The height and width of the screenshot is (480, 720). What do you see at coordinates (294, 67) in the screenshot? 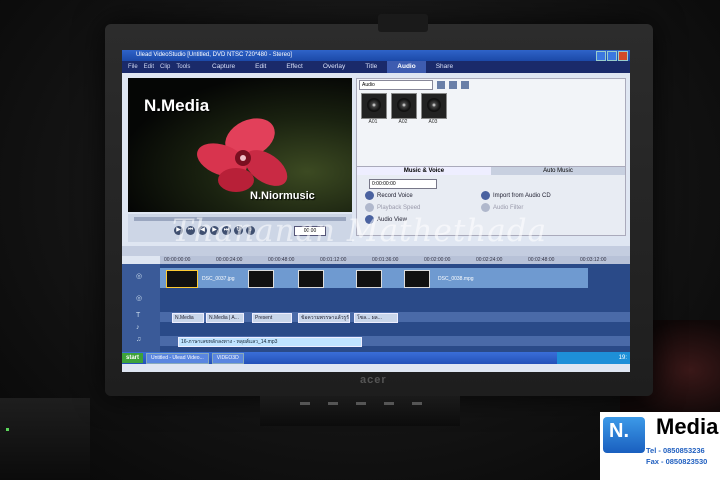
I see `tab-effect: Effect` at bounding box center [294, 67].